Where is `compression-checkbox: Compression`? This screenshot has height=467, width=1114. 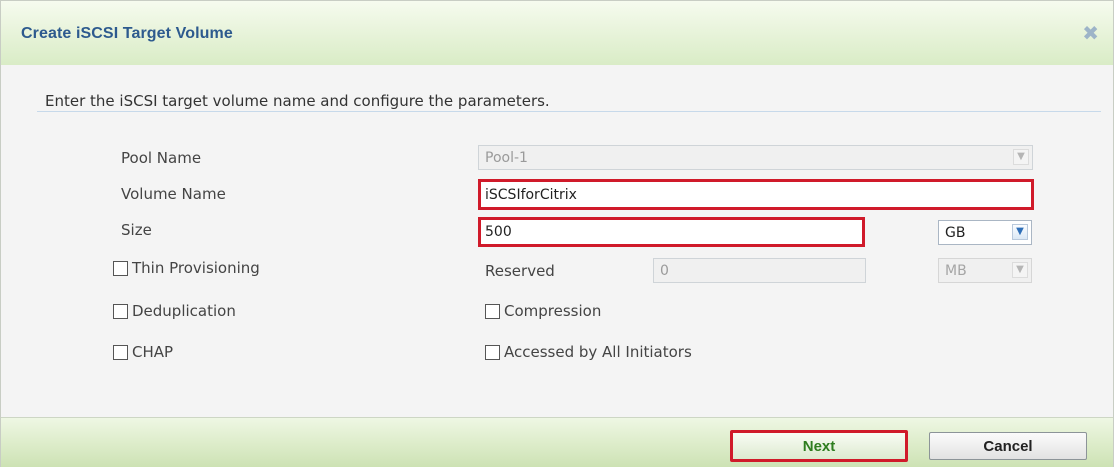
compression-checkbox: Compression is located at coordinates (543, 311).